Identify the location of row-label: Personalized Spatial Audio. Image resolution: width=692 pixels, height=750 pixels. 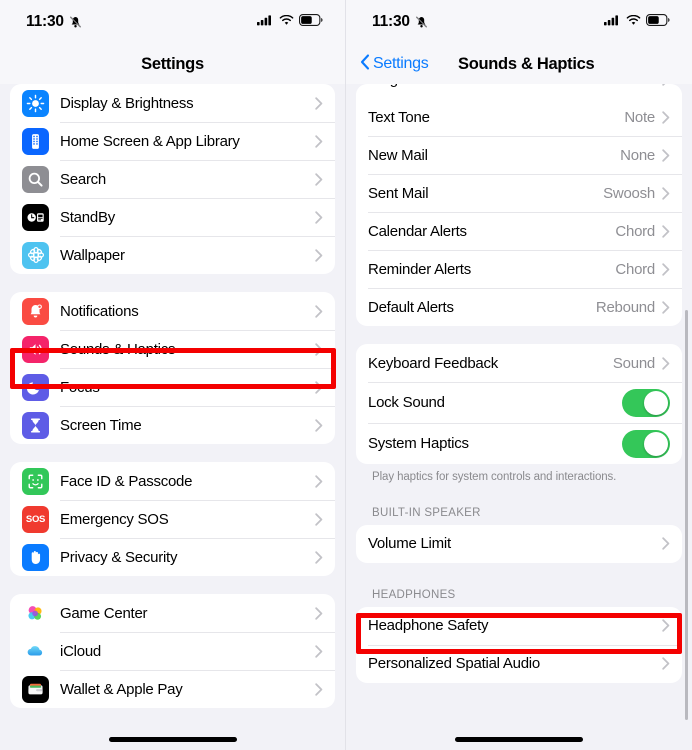
(454, 664).